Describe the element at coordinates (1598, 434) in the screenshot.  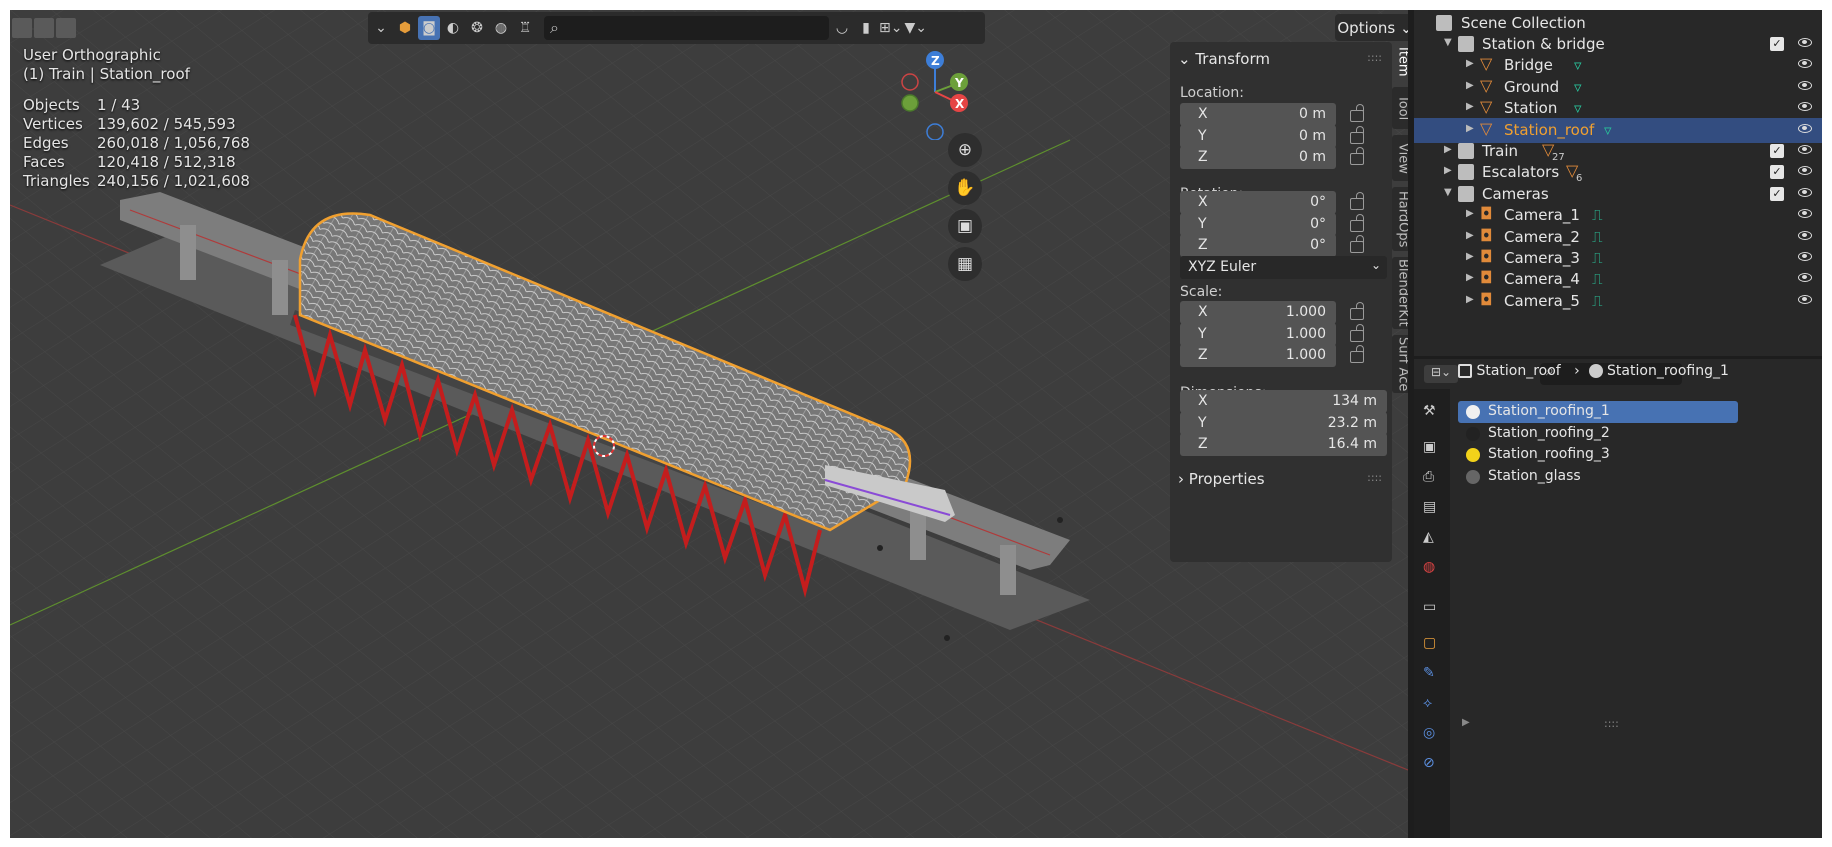
I see `material-slot: Station_roofing_2` at that location.